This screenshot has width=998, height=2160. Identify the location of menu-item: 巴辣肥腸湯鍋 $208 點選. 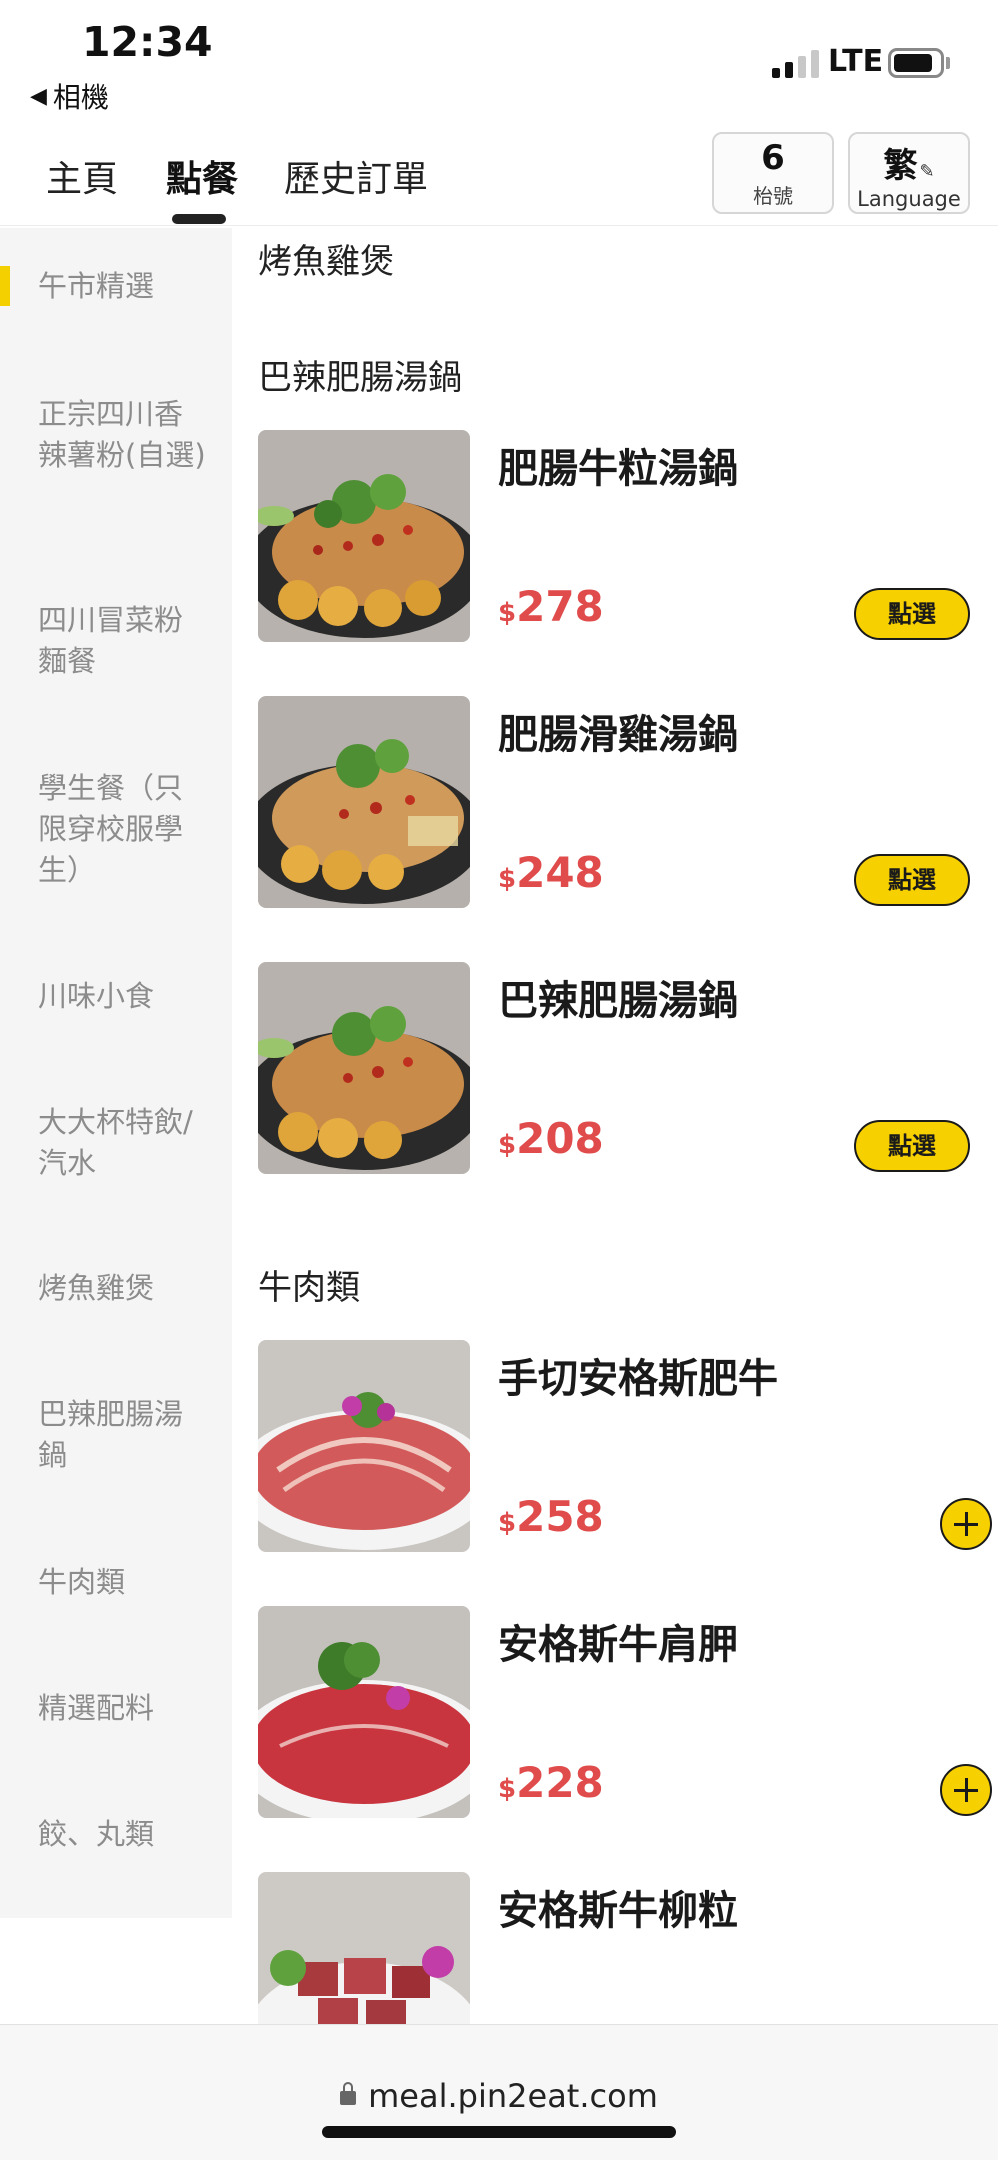
(628, 1068).